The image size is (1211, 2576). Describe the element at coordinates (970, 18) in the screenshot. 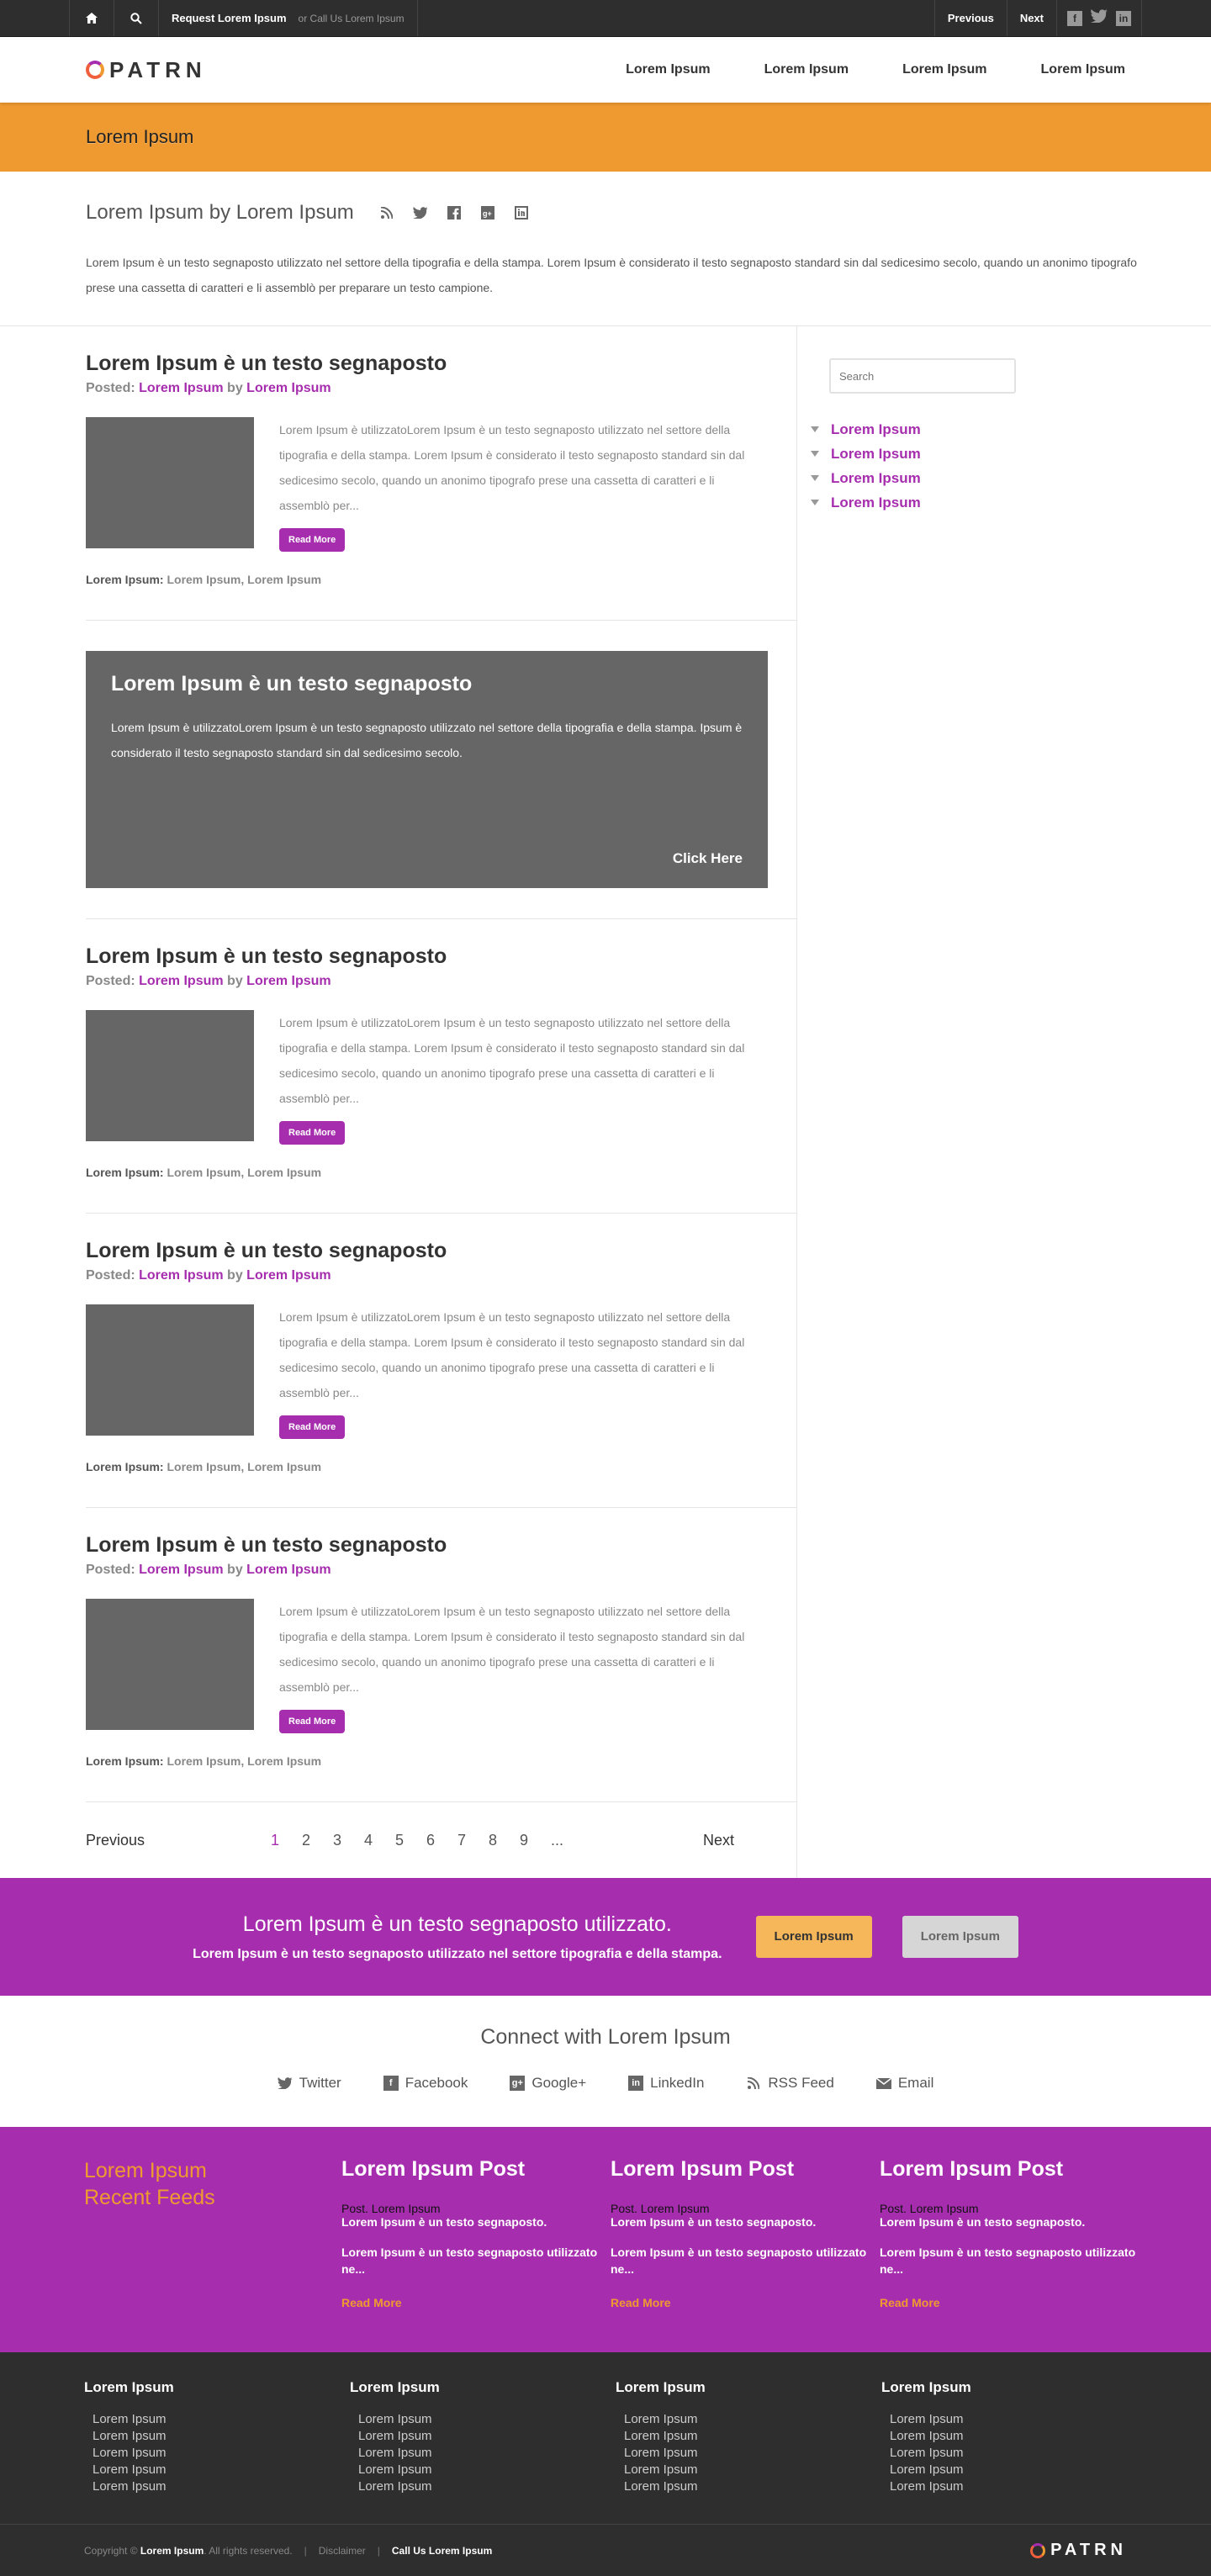

I see `previous-link: Previous` at that location.